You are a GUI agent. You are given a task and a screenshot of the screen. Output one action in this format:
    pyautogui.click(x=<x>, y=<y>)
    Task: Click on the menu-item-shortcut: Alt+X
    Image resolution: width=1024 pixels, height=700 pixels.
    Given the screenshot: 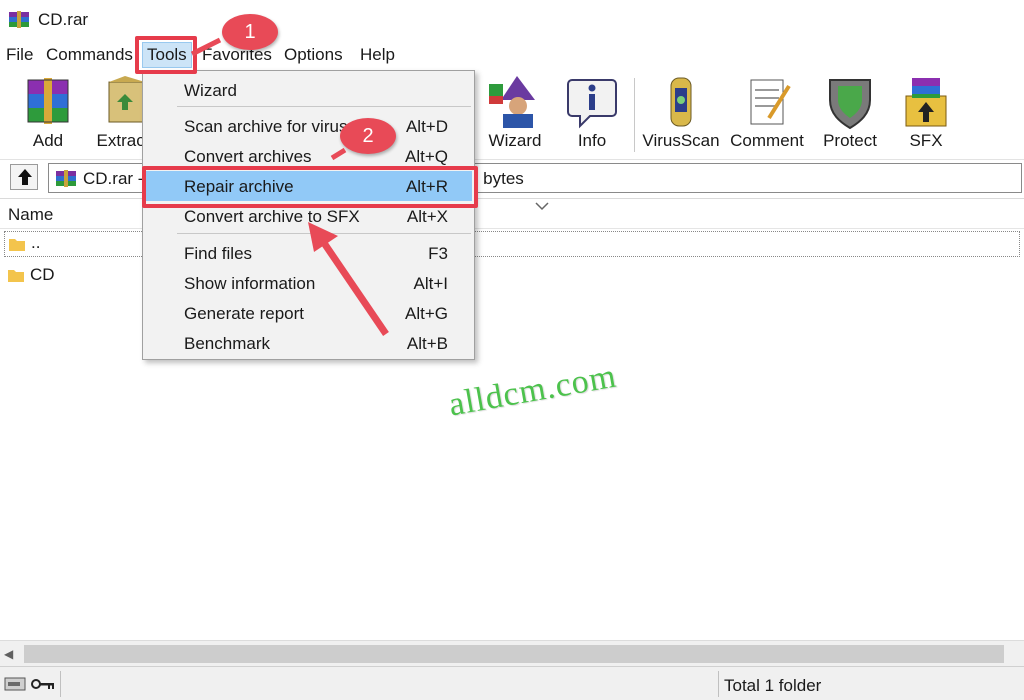 What is the action you would take?
    pyautogui.click(x=427, y=216)
    